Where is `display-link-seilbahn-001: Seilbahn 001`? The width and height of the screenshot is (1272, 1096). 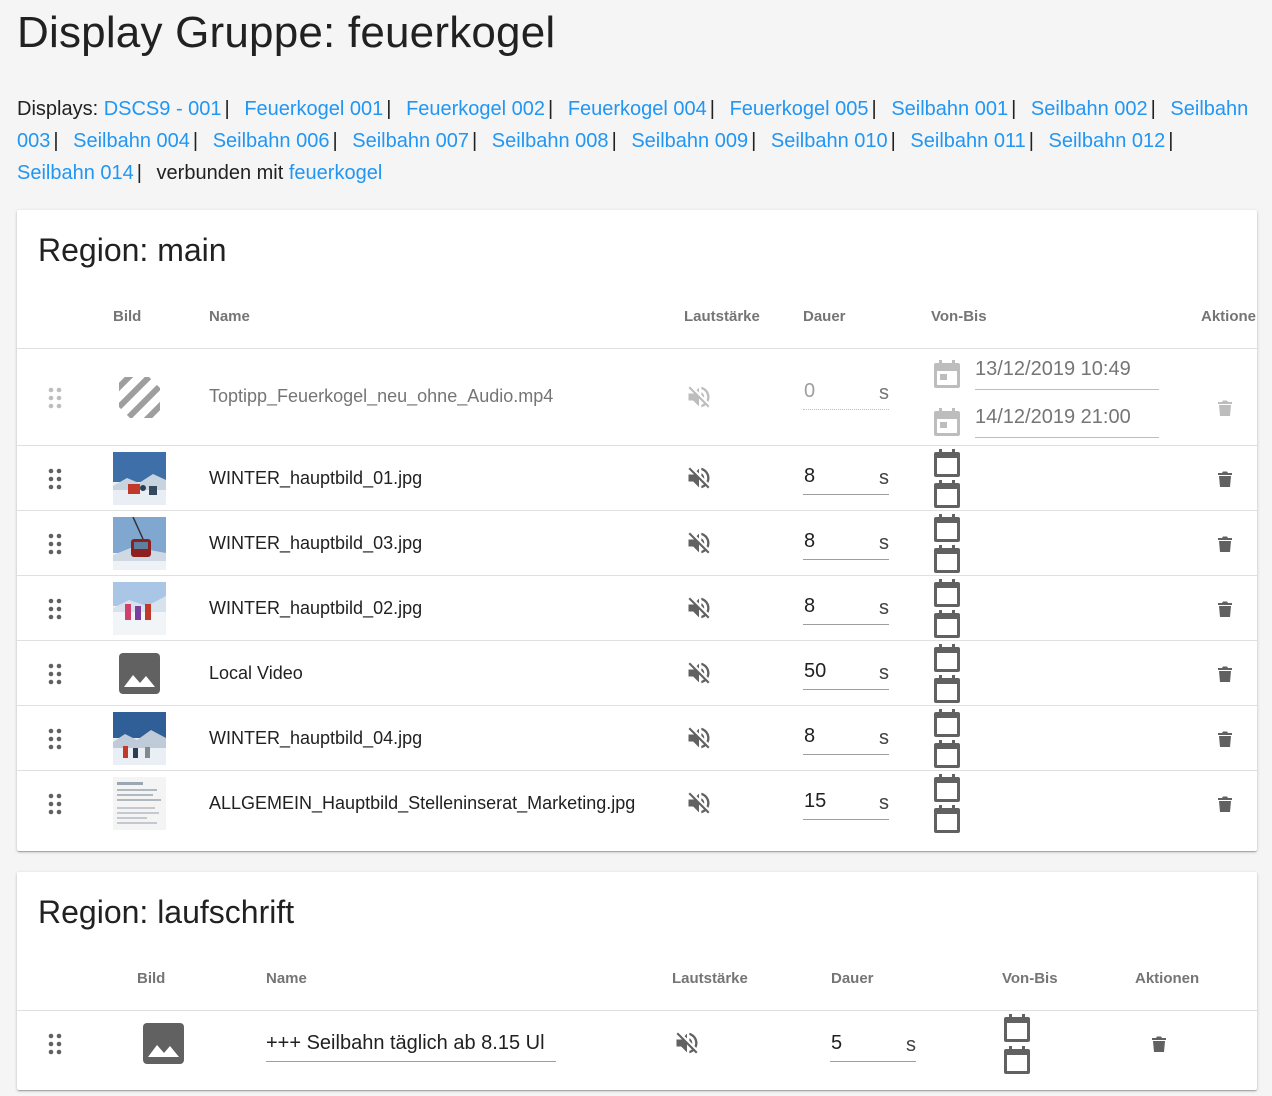
display-link-seilbahn-001: Seilbahn 001 is located at coordinates (949, 109).